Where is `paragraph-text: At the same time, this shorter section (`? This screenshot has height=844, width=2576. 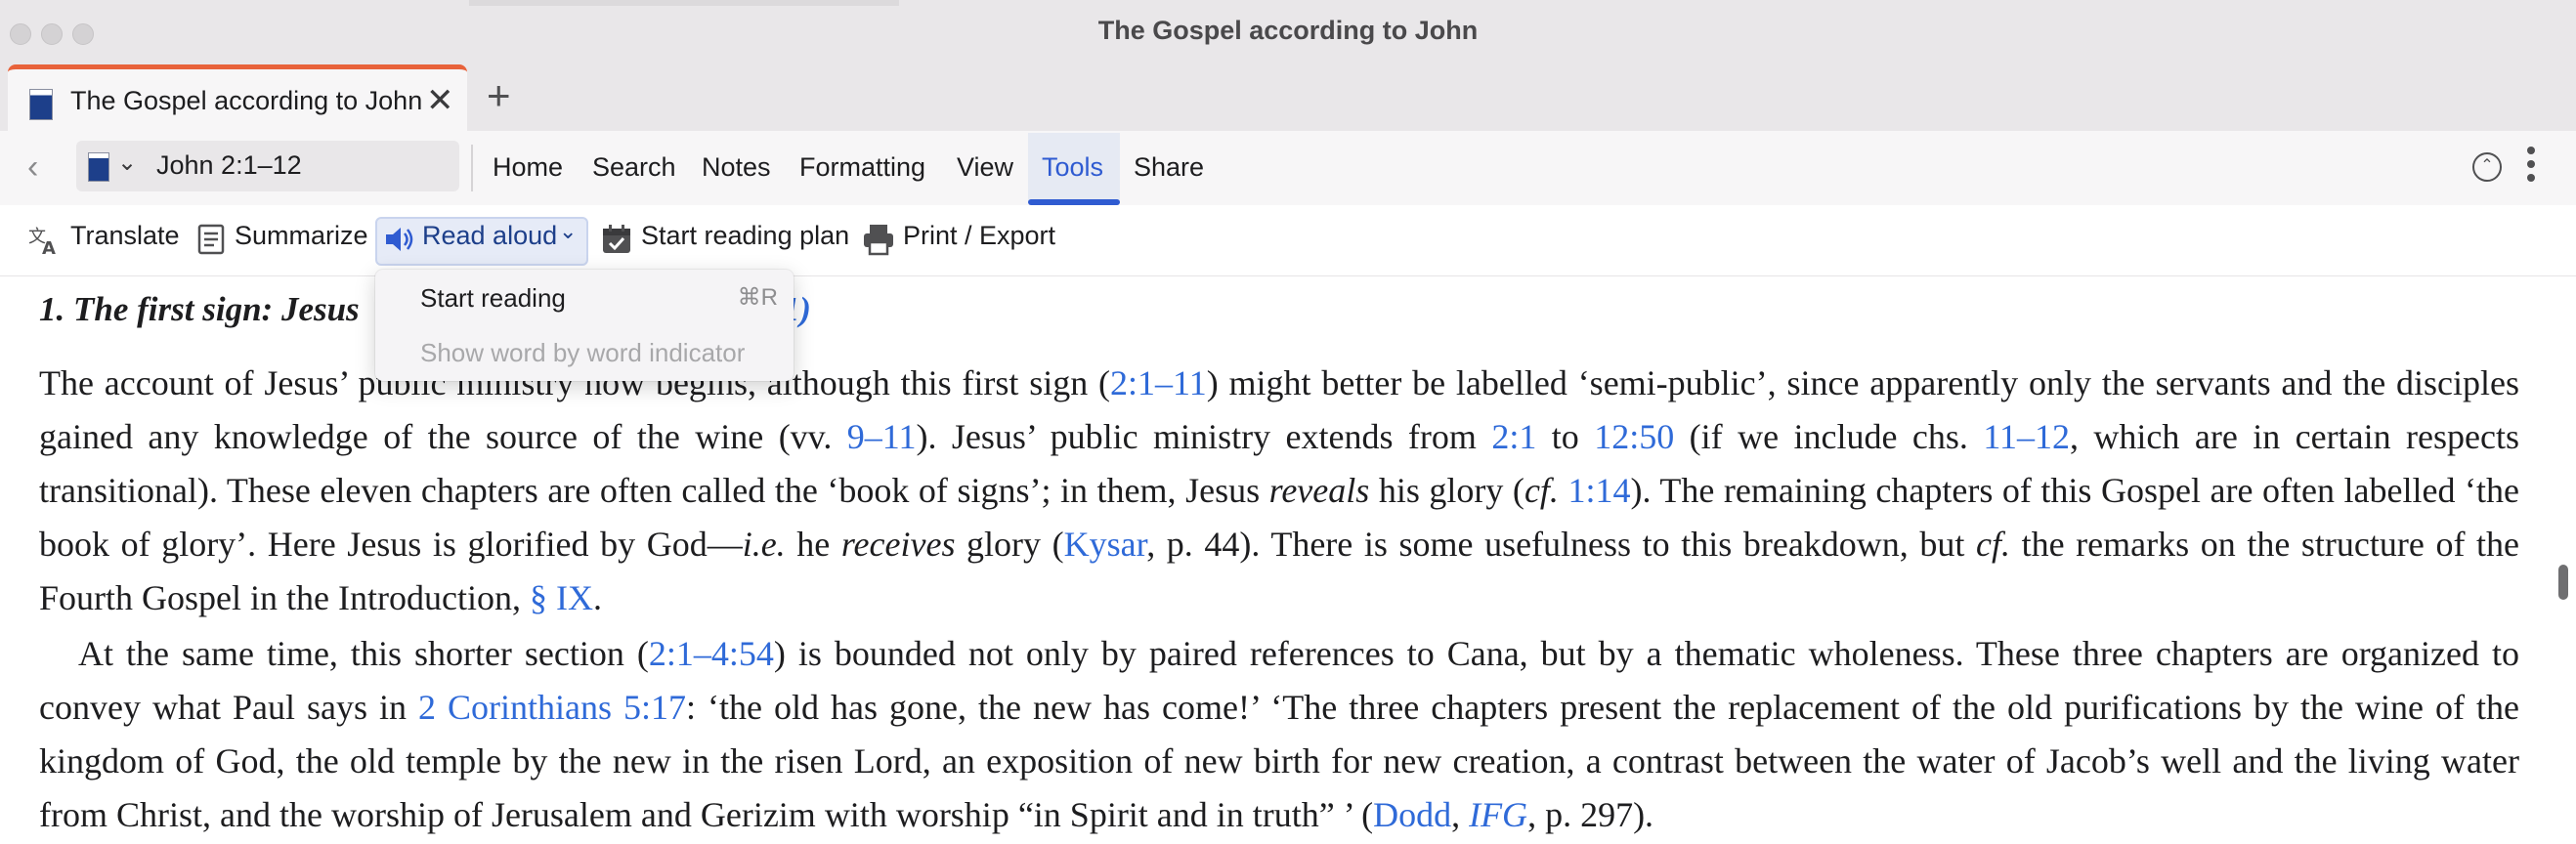
paragraph-text: At the same time, this shorter section ( is located at coordinates (364, 653).